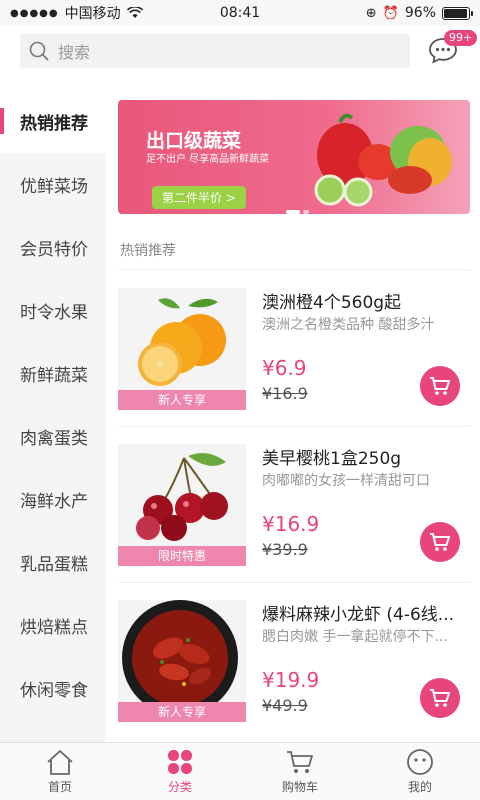 This screenshot has height=800, width=480. Describe the element at coordinates (383, 160) in the screenshot. I see `vegetables-illustration` at that location.